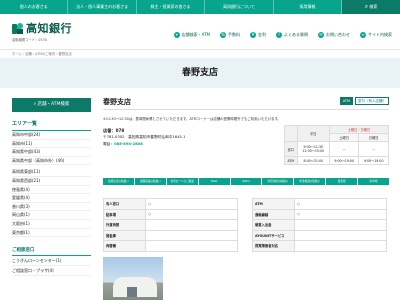 The width and height of the screenshot is (400, 300). Describe the element at coordinates (49, 28) in the screenshot. I see `logo-text: 高知銀行` at that location.